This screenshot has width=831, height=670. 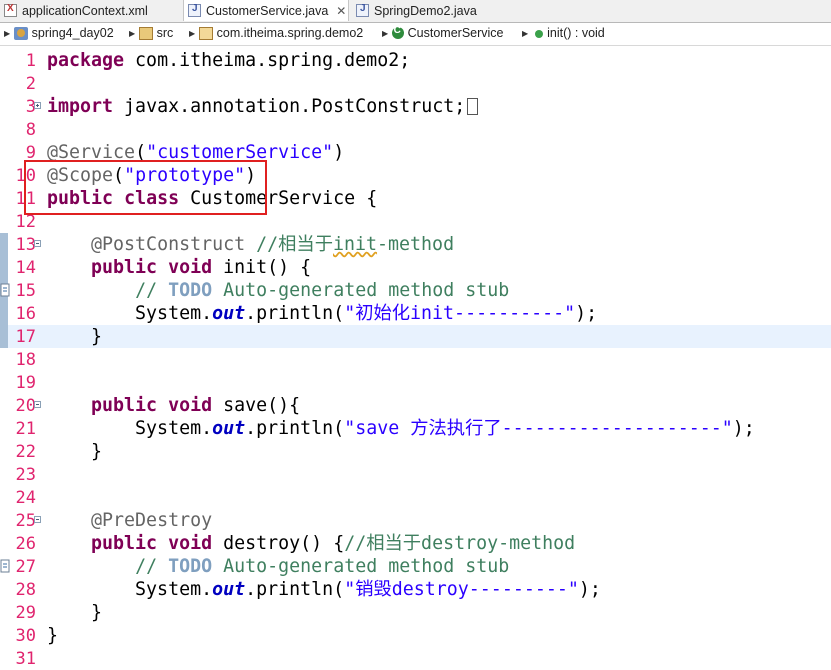 I want to click on code-text: public void init() {, so click(x=179, y=267).